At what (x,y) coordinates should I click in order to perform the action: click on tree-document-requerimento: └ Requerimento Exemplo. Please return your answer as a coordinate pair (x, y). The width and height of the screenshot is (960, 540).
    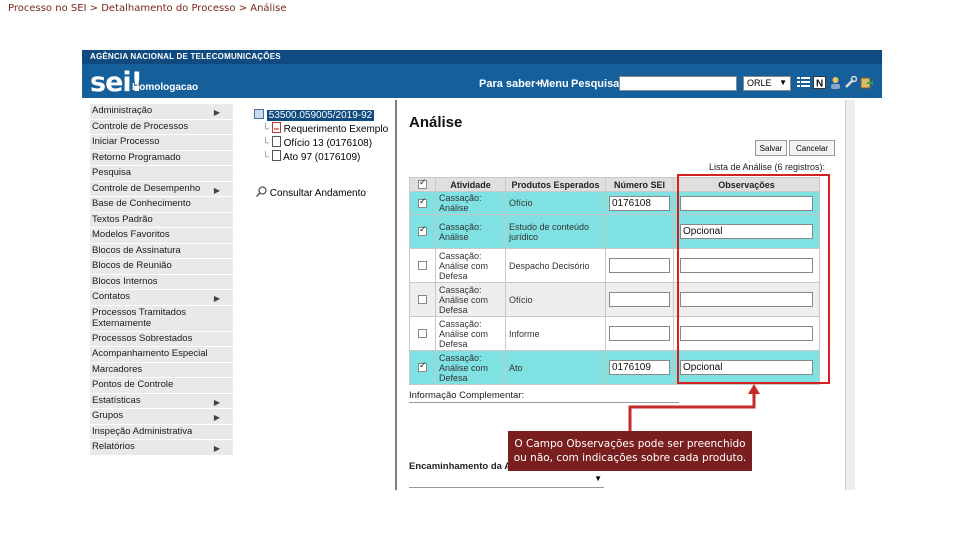
    Looking at the image, I should click on (325, 128).